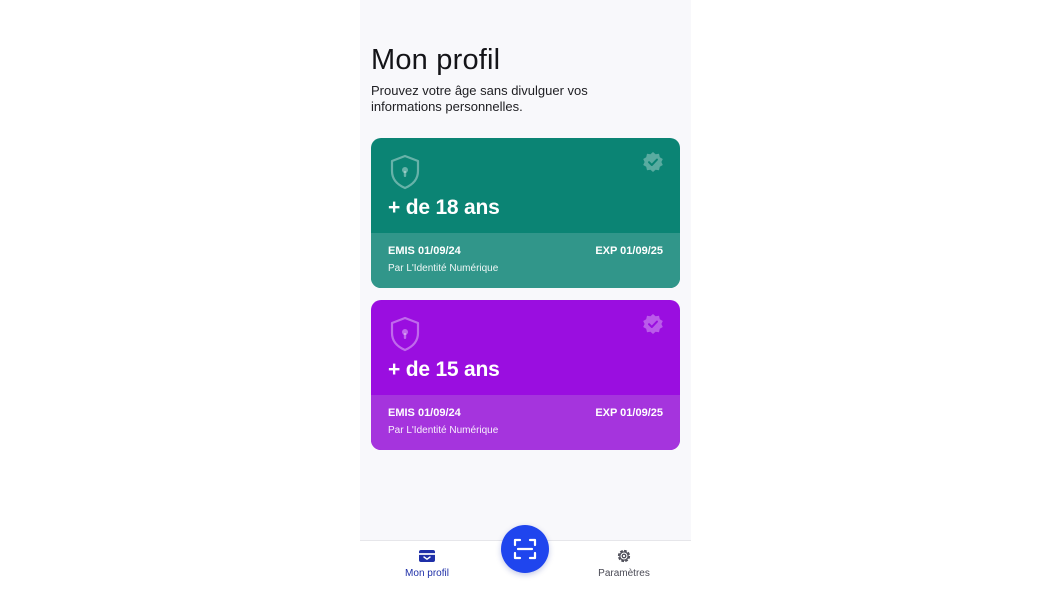 Image resolution: width=1052 pixels, height=592 pixels. I want to click on scan-button, so click(525, 549).